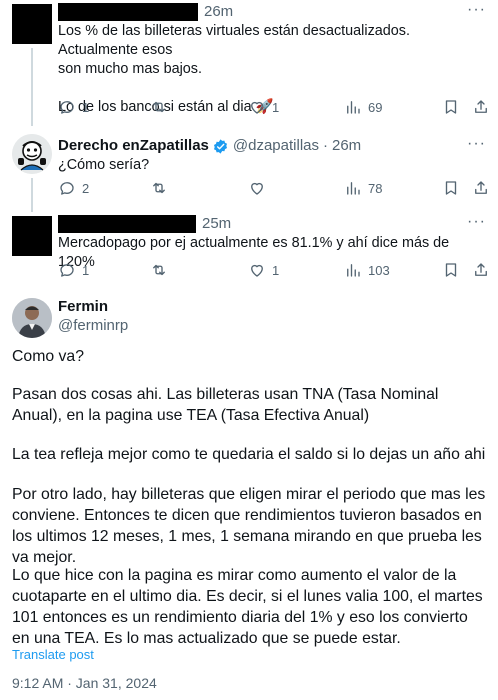 This screenshot has width=498, height=700. What do you see at coordinates (104, 165) in the screenshot?
I see `tweet-text: ¿Cómo sería?` at bounding box center [104, 165].